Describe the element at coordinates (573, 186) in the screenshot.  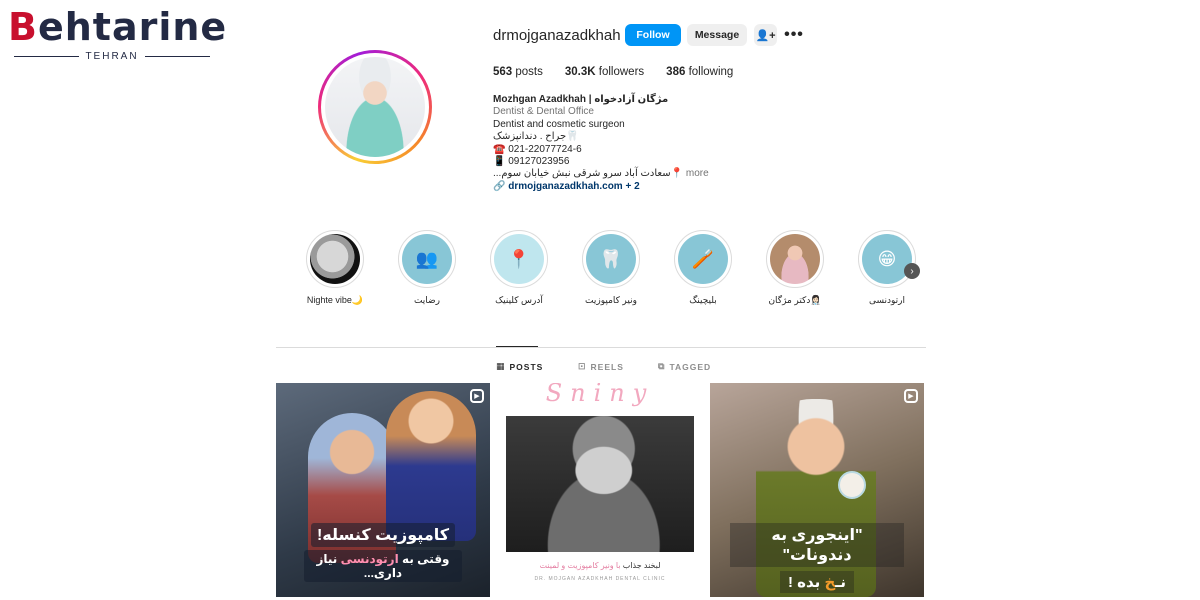
I see `bio-website-link: drmojganazadkhah.com + 2` at that location.